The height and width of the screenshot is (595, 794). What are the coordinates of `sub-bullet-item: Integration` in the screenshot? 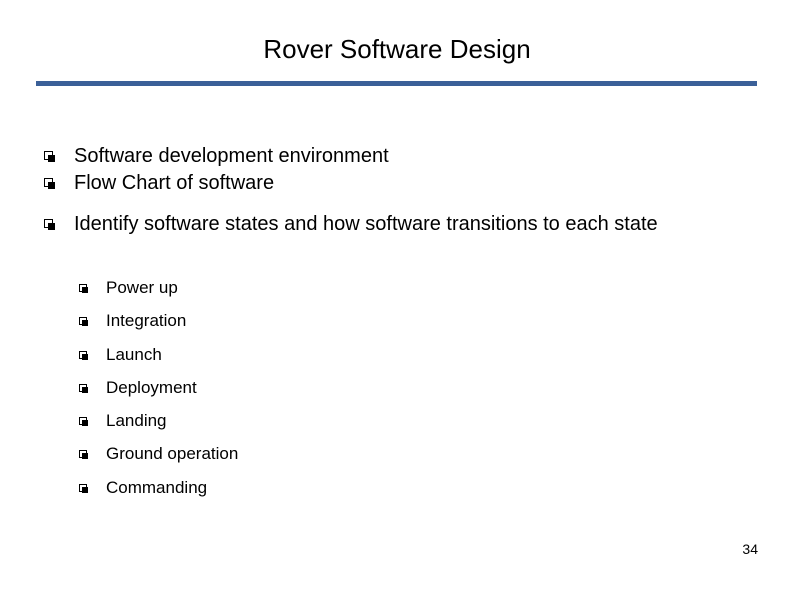 It's located at (396, 321).